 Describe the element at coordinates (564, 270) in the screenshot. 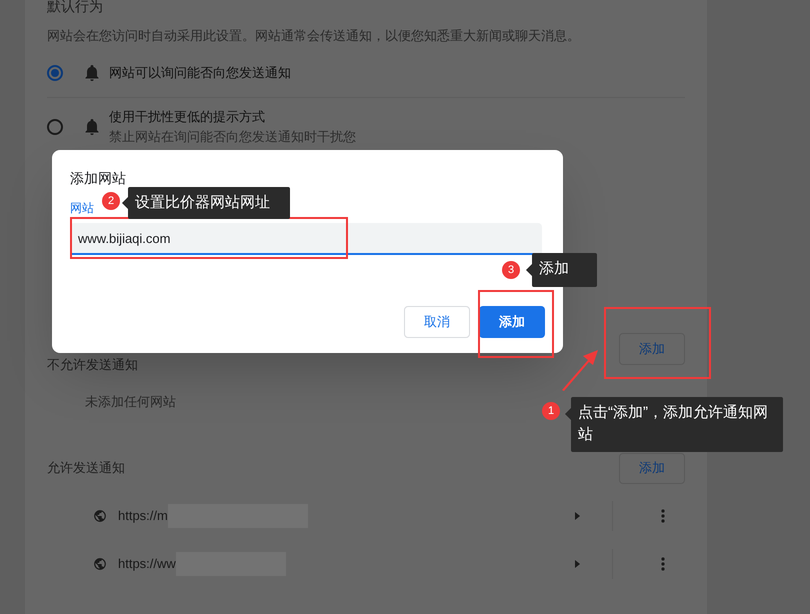

I see `callout-text: 添加` at that location.